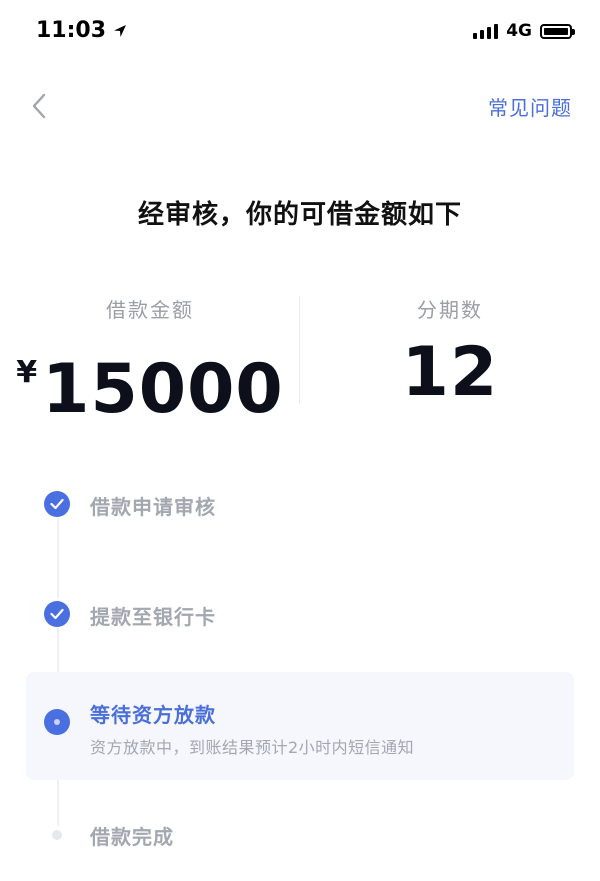 The image size is (600, 881). I want to click on faq-link: 常见问题, so click(530, 106).